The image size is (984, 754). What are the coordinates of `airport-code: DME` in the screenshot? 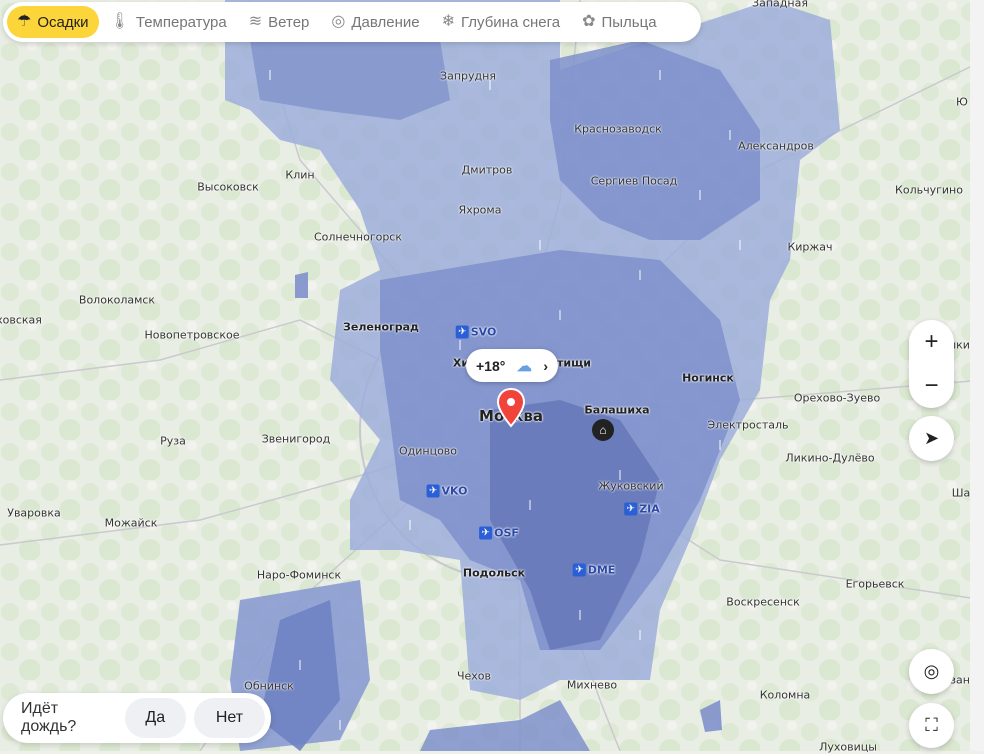 It's located at (601, 570).